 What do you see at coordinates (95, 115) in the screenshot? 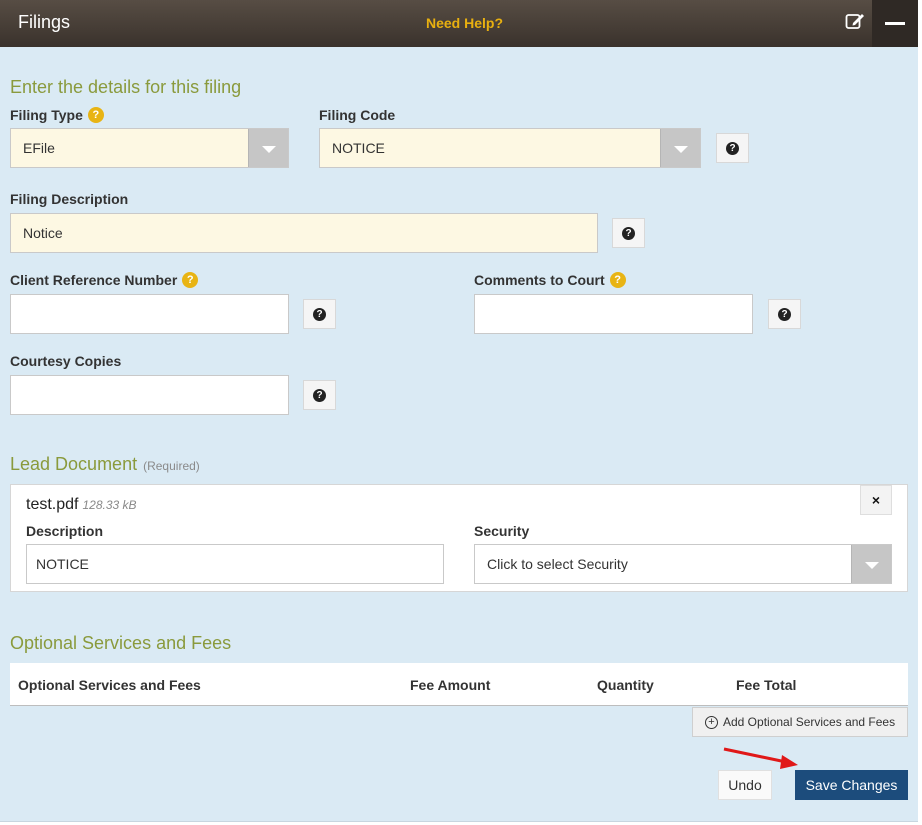
I see `filing-type-help-icon: ?` at bounding box center [95, 115].